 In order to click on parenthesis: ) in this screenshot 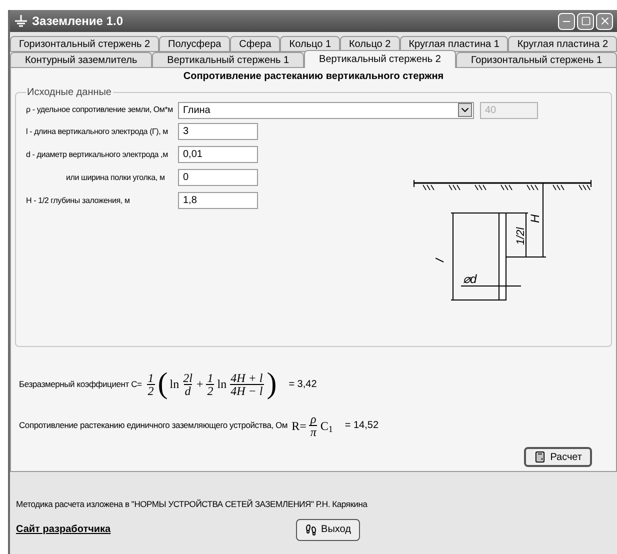, I will do `click(271, 384)`.